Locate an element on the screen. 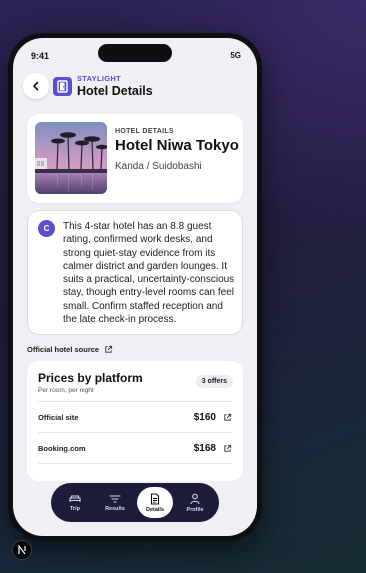  price-row: Booking.com $168 is located at coordinates (135, 447).